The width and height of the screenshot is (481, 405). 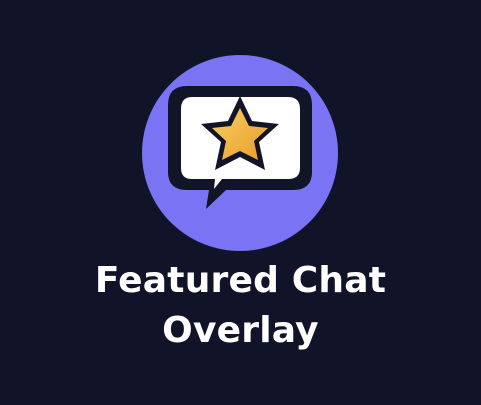 I want to click on app-title-line-2: Overlay, so click(x=240, y=330).